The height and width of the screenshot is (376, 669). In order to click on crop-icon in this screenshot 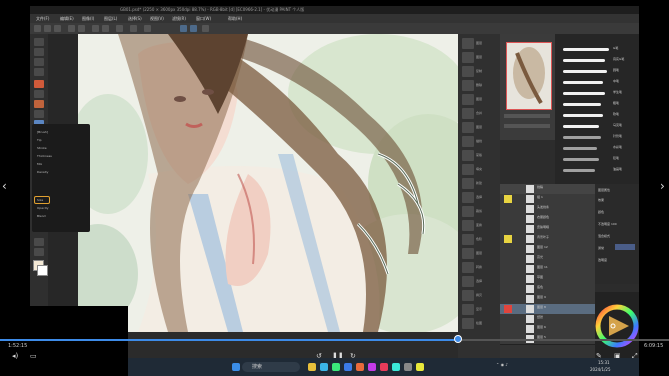, I will do `click(468, 211)`.